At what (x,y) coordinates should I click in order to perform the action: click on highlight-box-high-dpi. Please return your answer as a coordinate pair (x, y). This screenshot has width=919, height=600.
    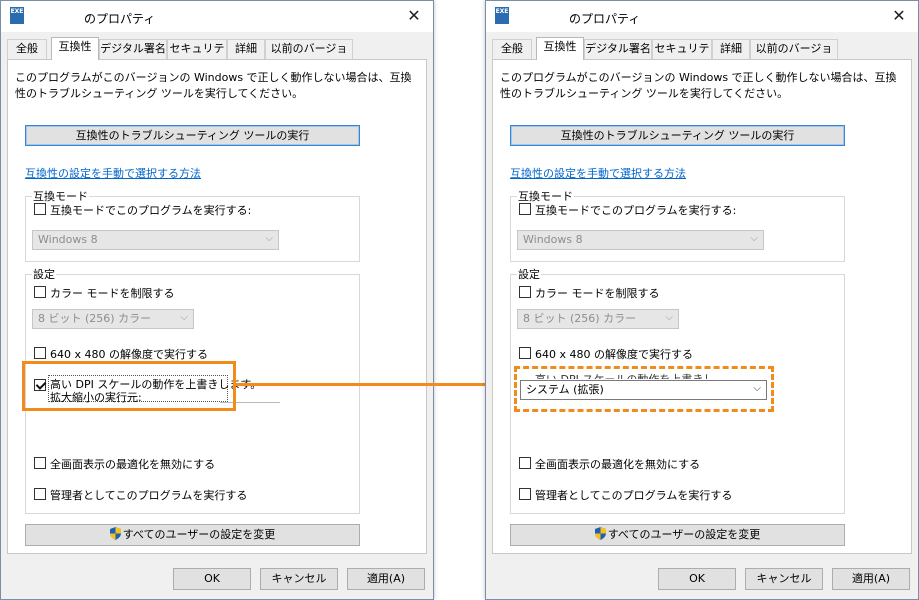
    Looking at the image, I should click on (129, 386).